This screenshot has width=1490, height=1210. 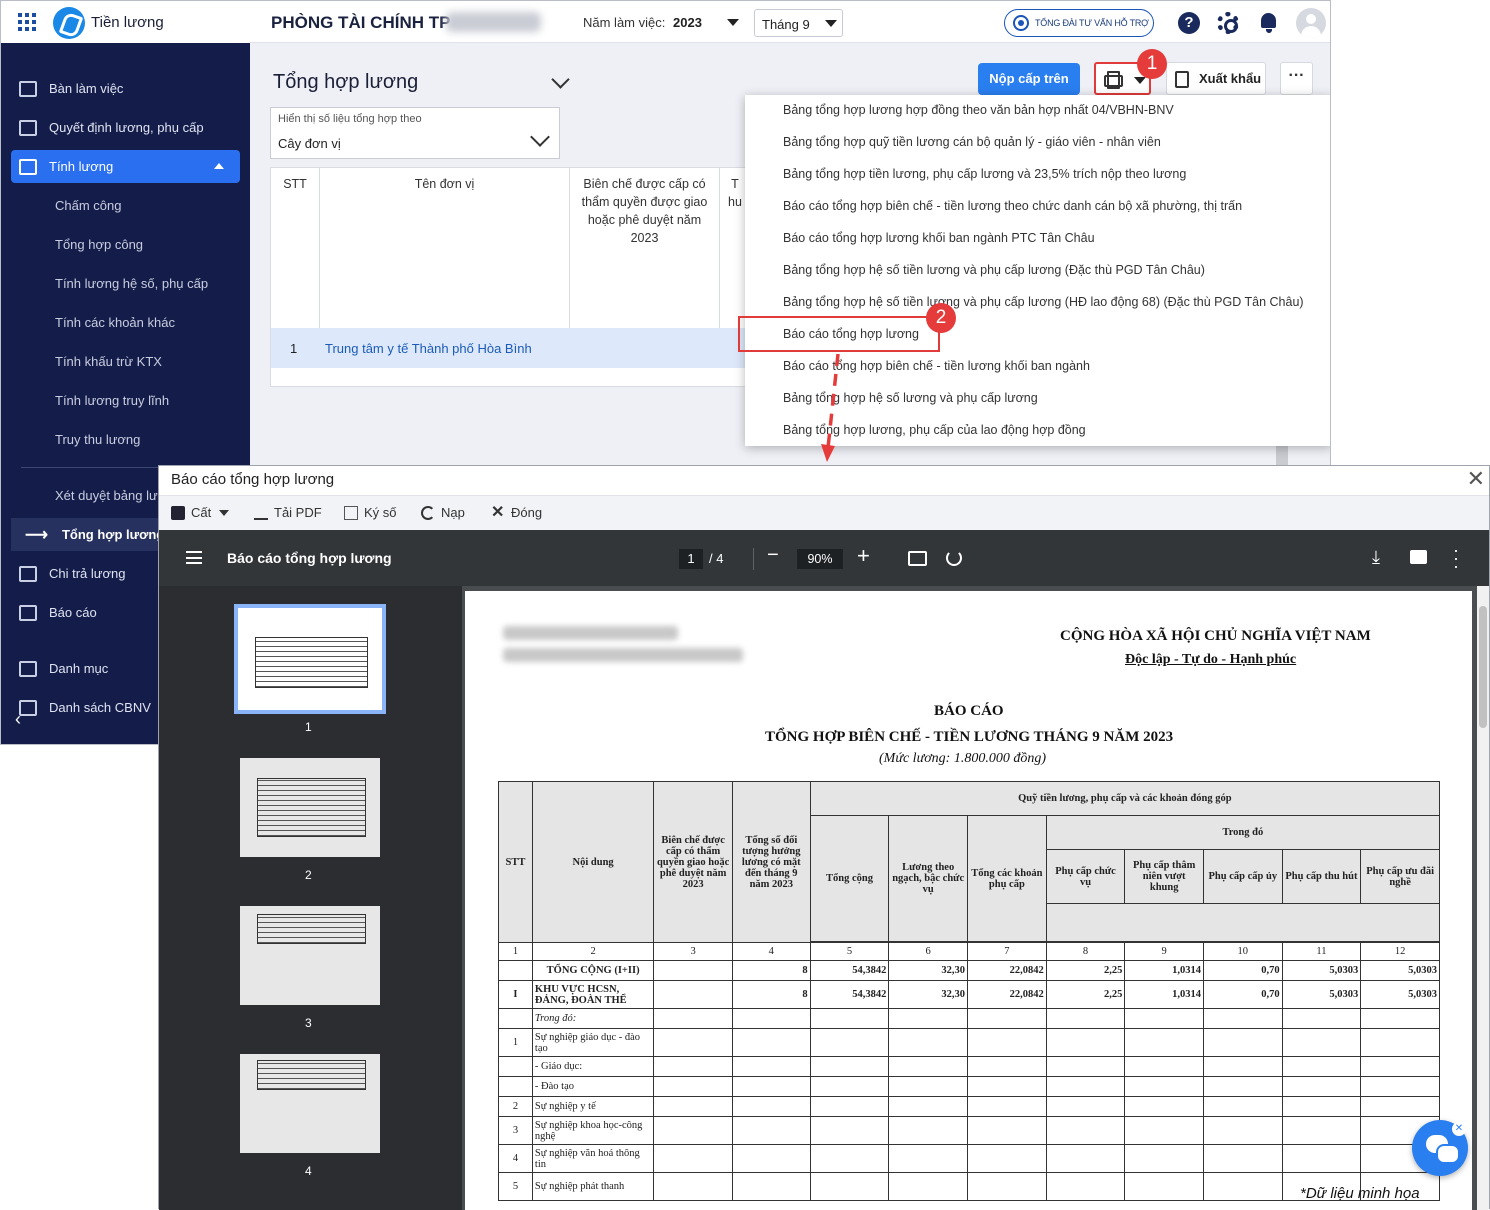 What do you see at coordinates (125, 205) in the screenshot?
I see `sidebar-sub-timekeeping: Chấm công` at bounding box center [125, 205].